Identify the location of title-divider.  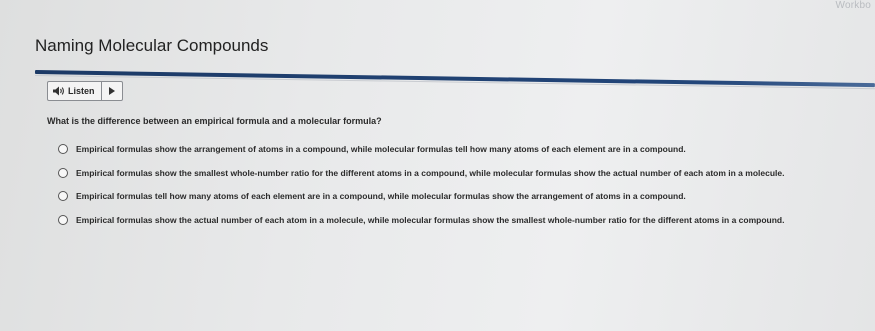
(454, 79).